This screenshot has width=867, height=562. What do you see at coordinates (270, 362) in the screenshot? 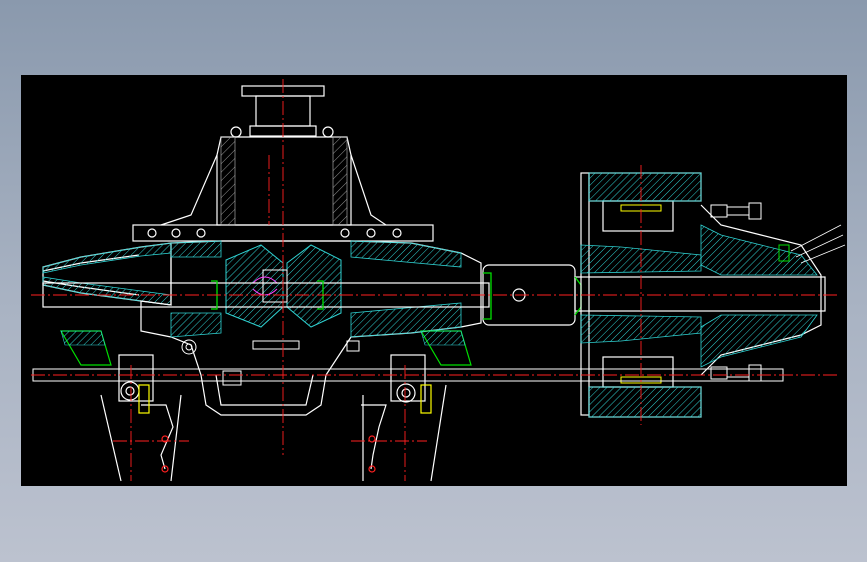
I see `housing-bolts` at bounding box center [270, 362].